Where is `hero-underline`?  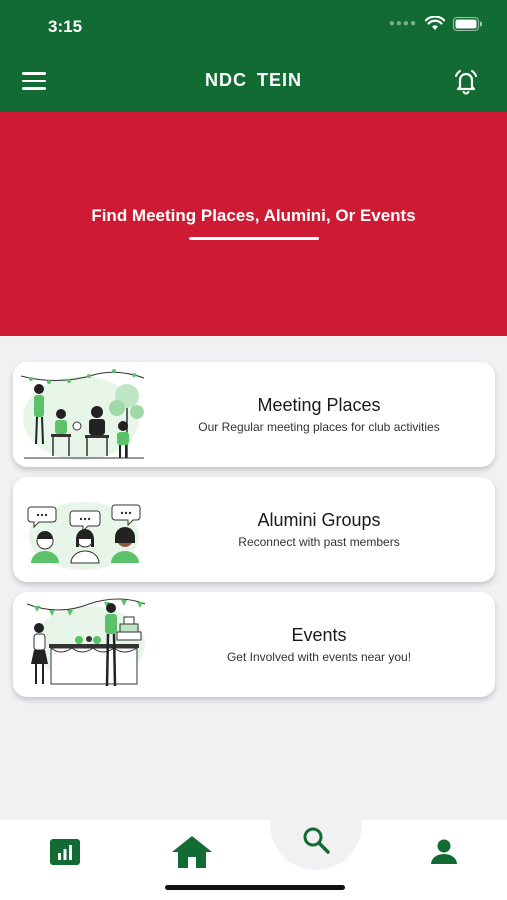
hero-underline is located at coordinates (254, 238).